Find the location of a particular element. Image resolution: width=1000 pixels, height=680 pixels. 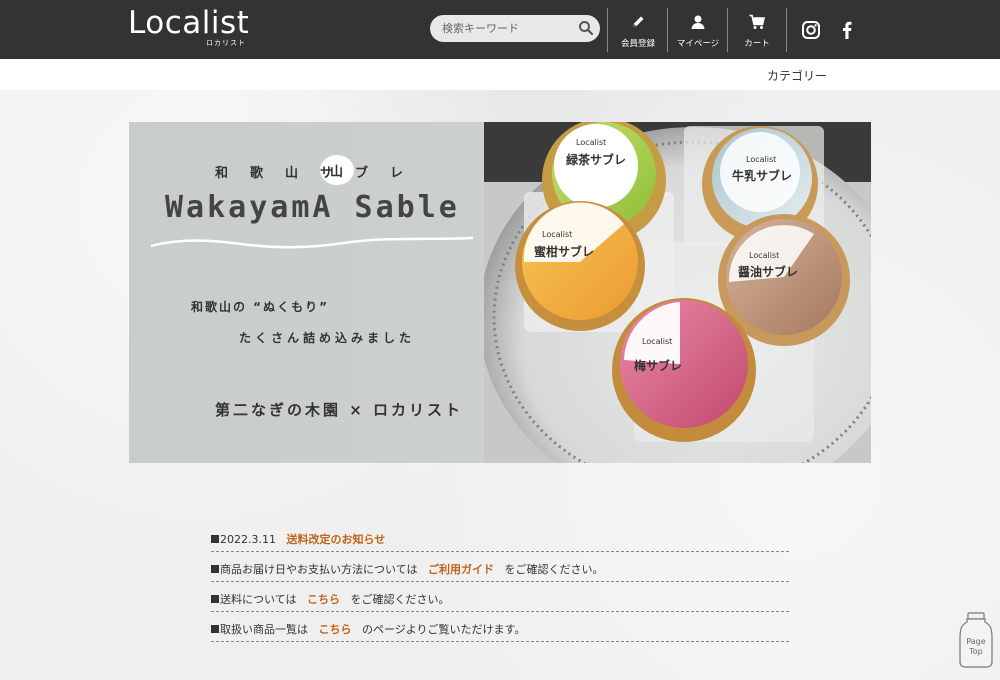

notice-link-products: こちら is located at coordinates (335, 629).